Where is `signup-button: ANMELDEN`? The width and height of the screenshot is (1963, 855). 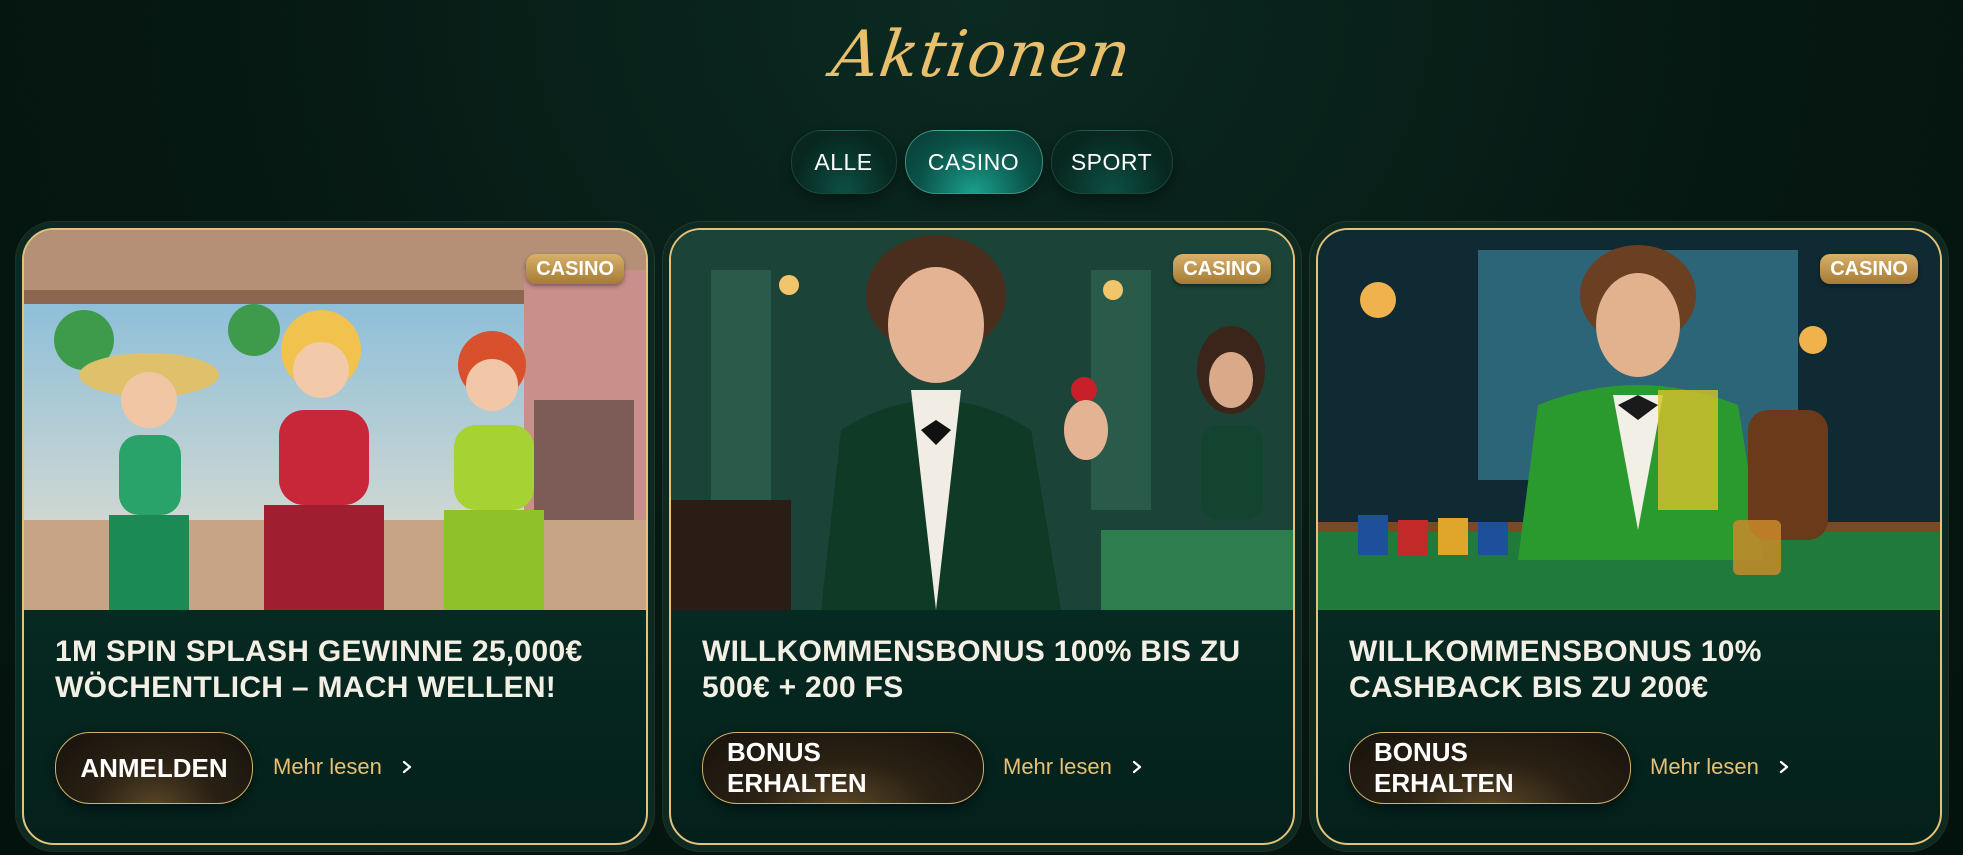 signup-button: ANMELDEN is located at coordinates (154, 768).